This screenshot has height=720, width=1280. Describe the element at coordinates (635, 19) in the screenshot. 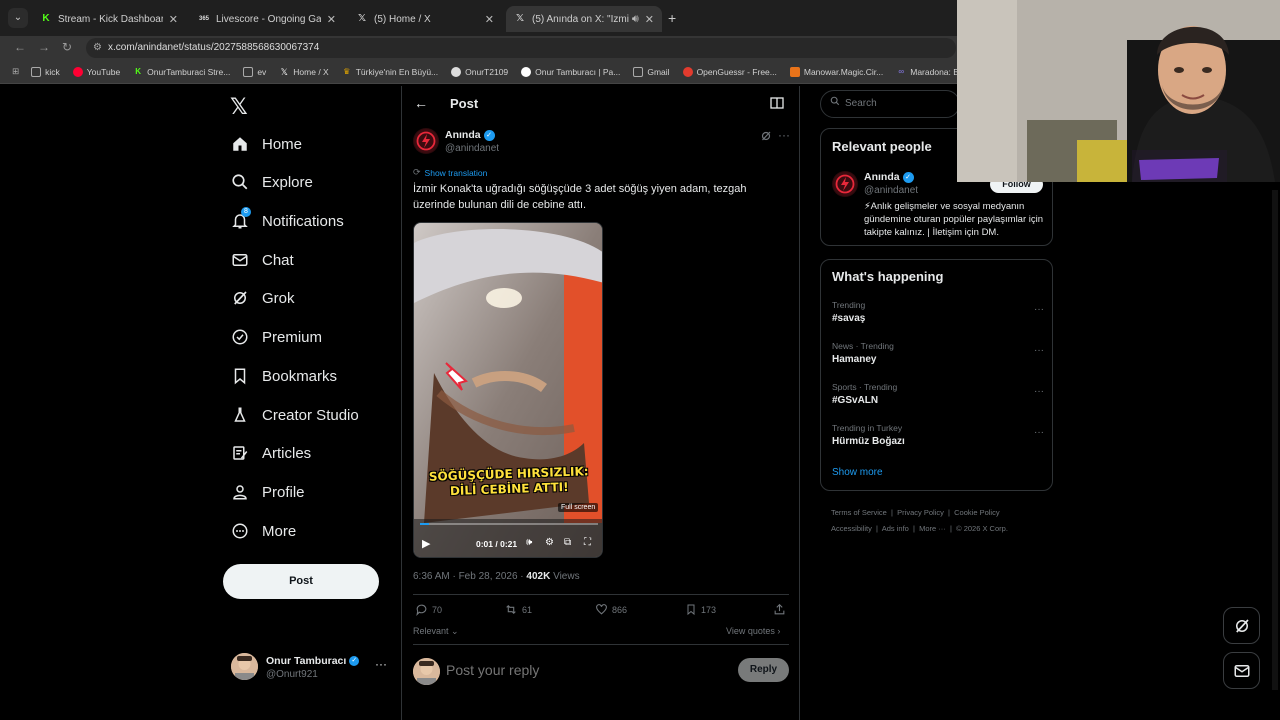

I see `speaker-icon: 🔊︎` at that location.